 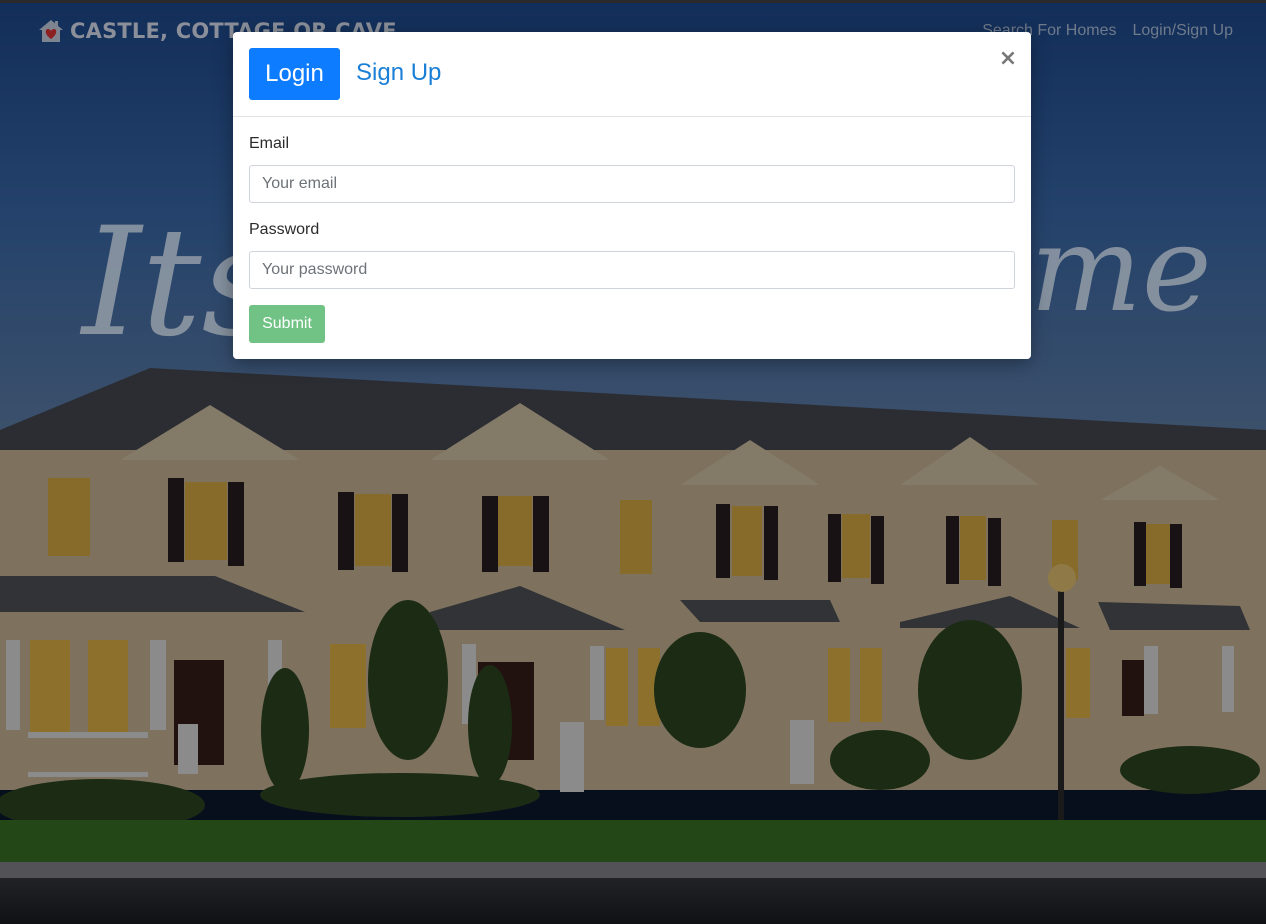 I want to click on house-heart-icon, so click(x=51, y=31).